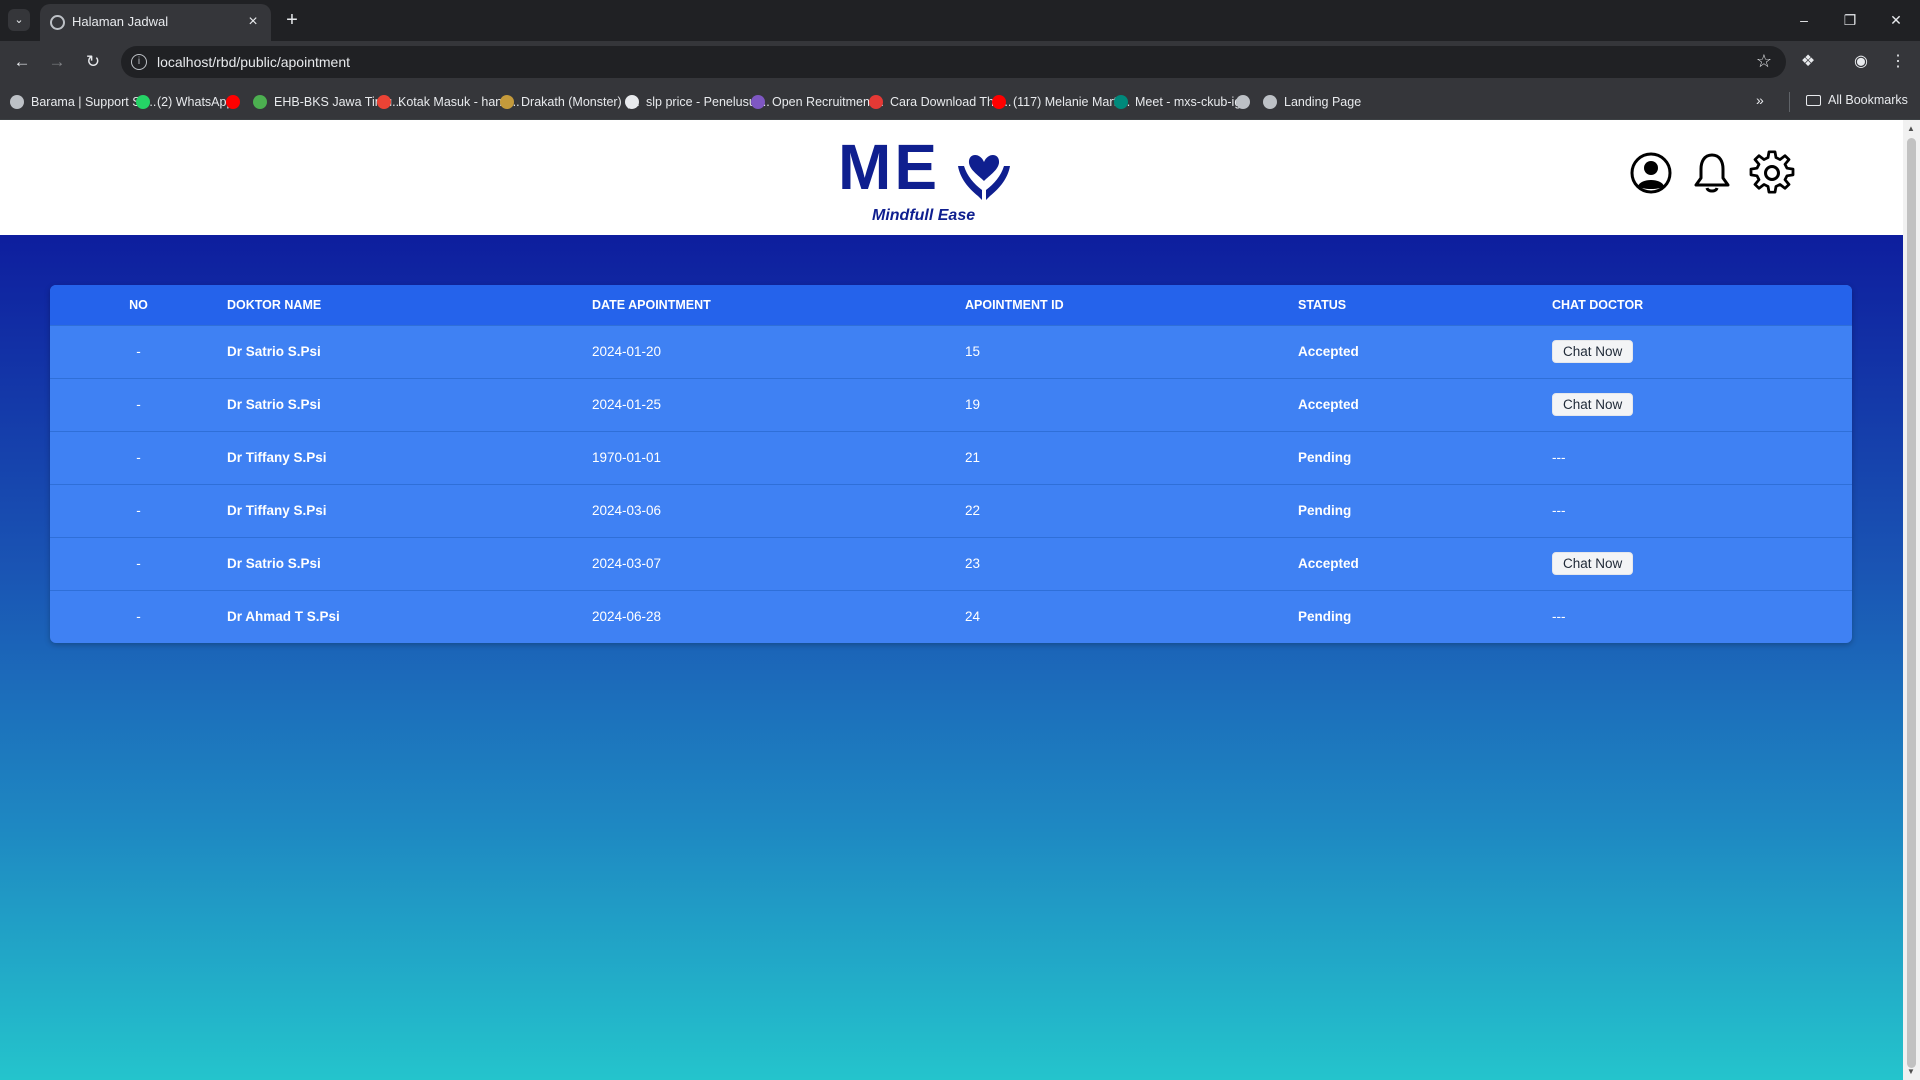 The image size is (1920, 1080). I want to click on appointment-date: 1970-01-01, so click(627, 457).